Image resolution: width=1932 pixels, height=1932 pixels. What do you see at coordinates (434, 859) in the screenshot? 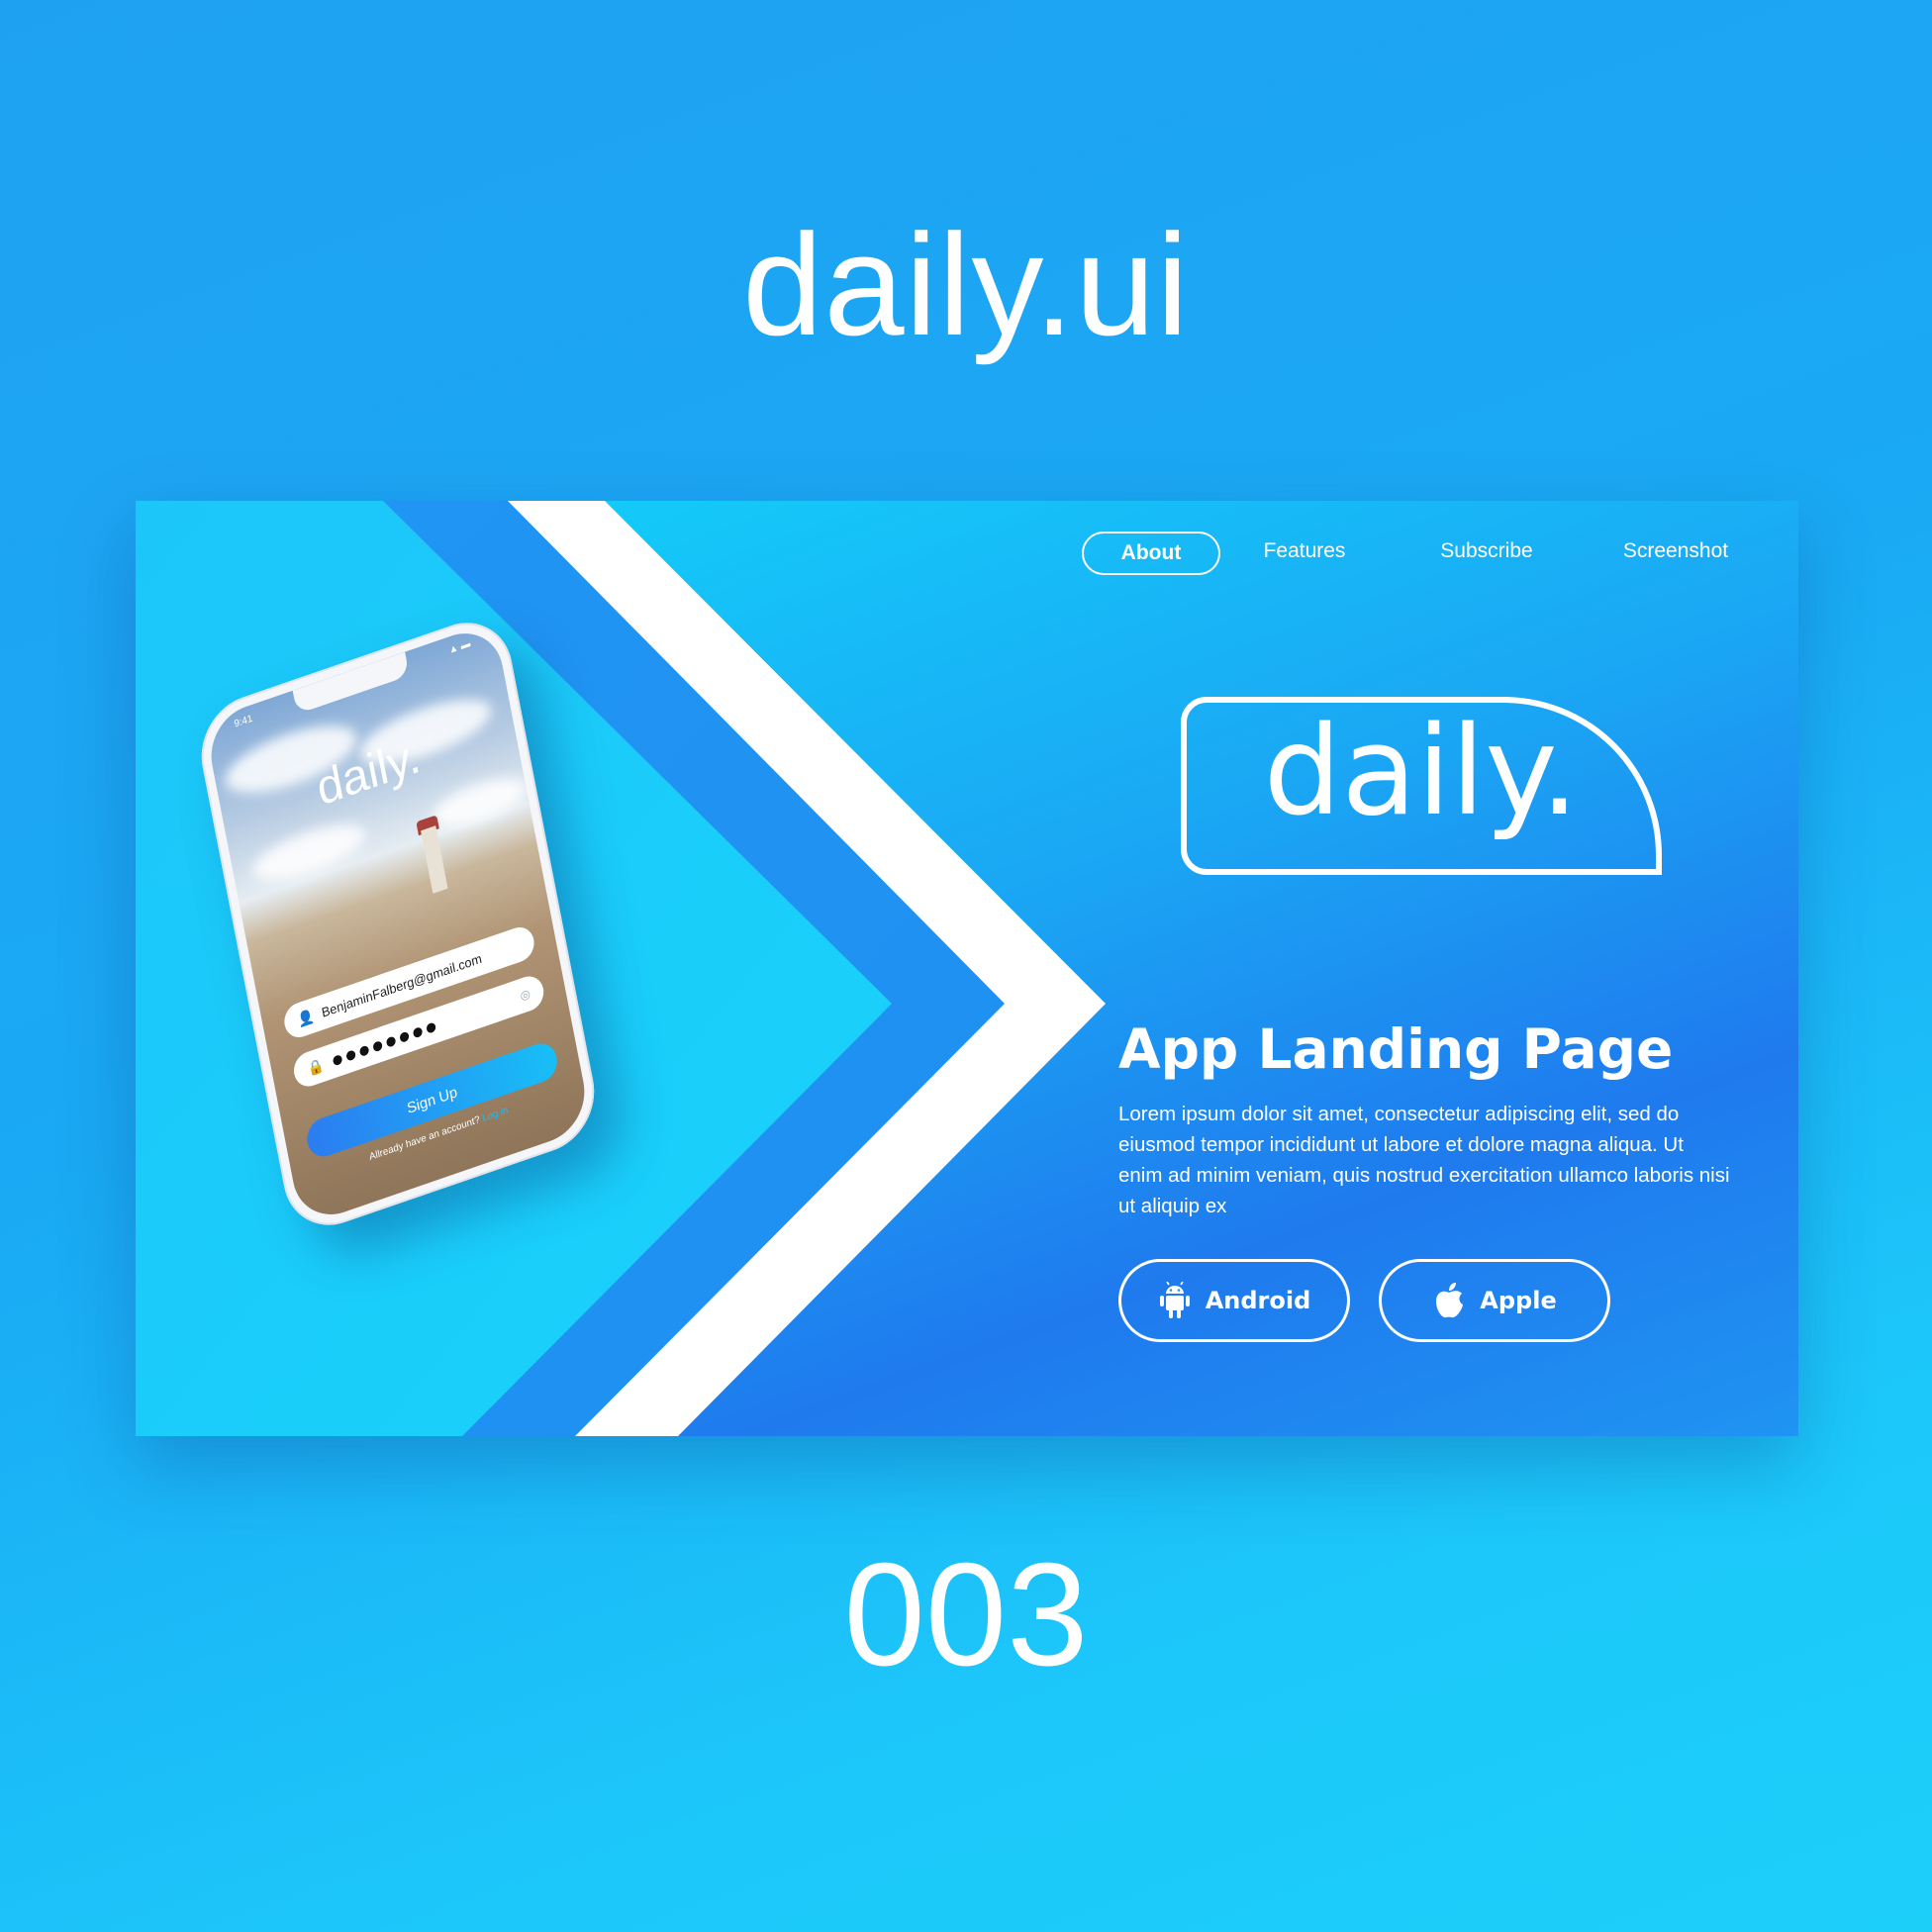
I see `lighthouse` at bounding box center [434, 859].